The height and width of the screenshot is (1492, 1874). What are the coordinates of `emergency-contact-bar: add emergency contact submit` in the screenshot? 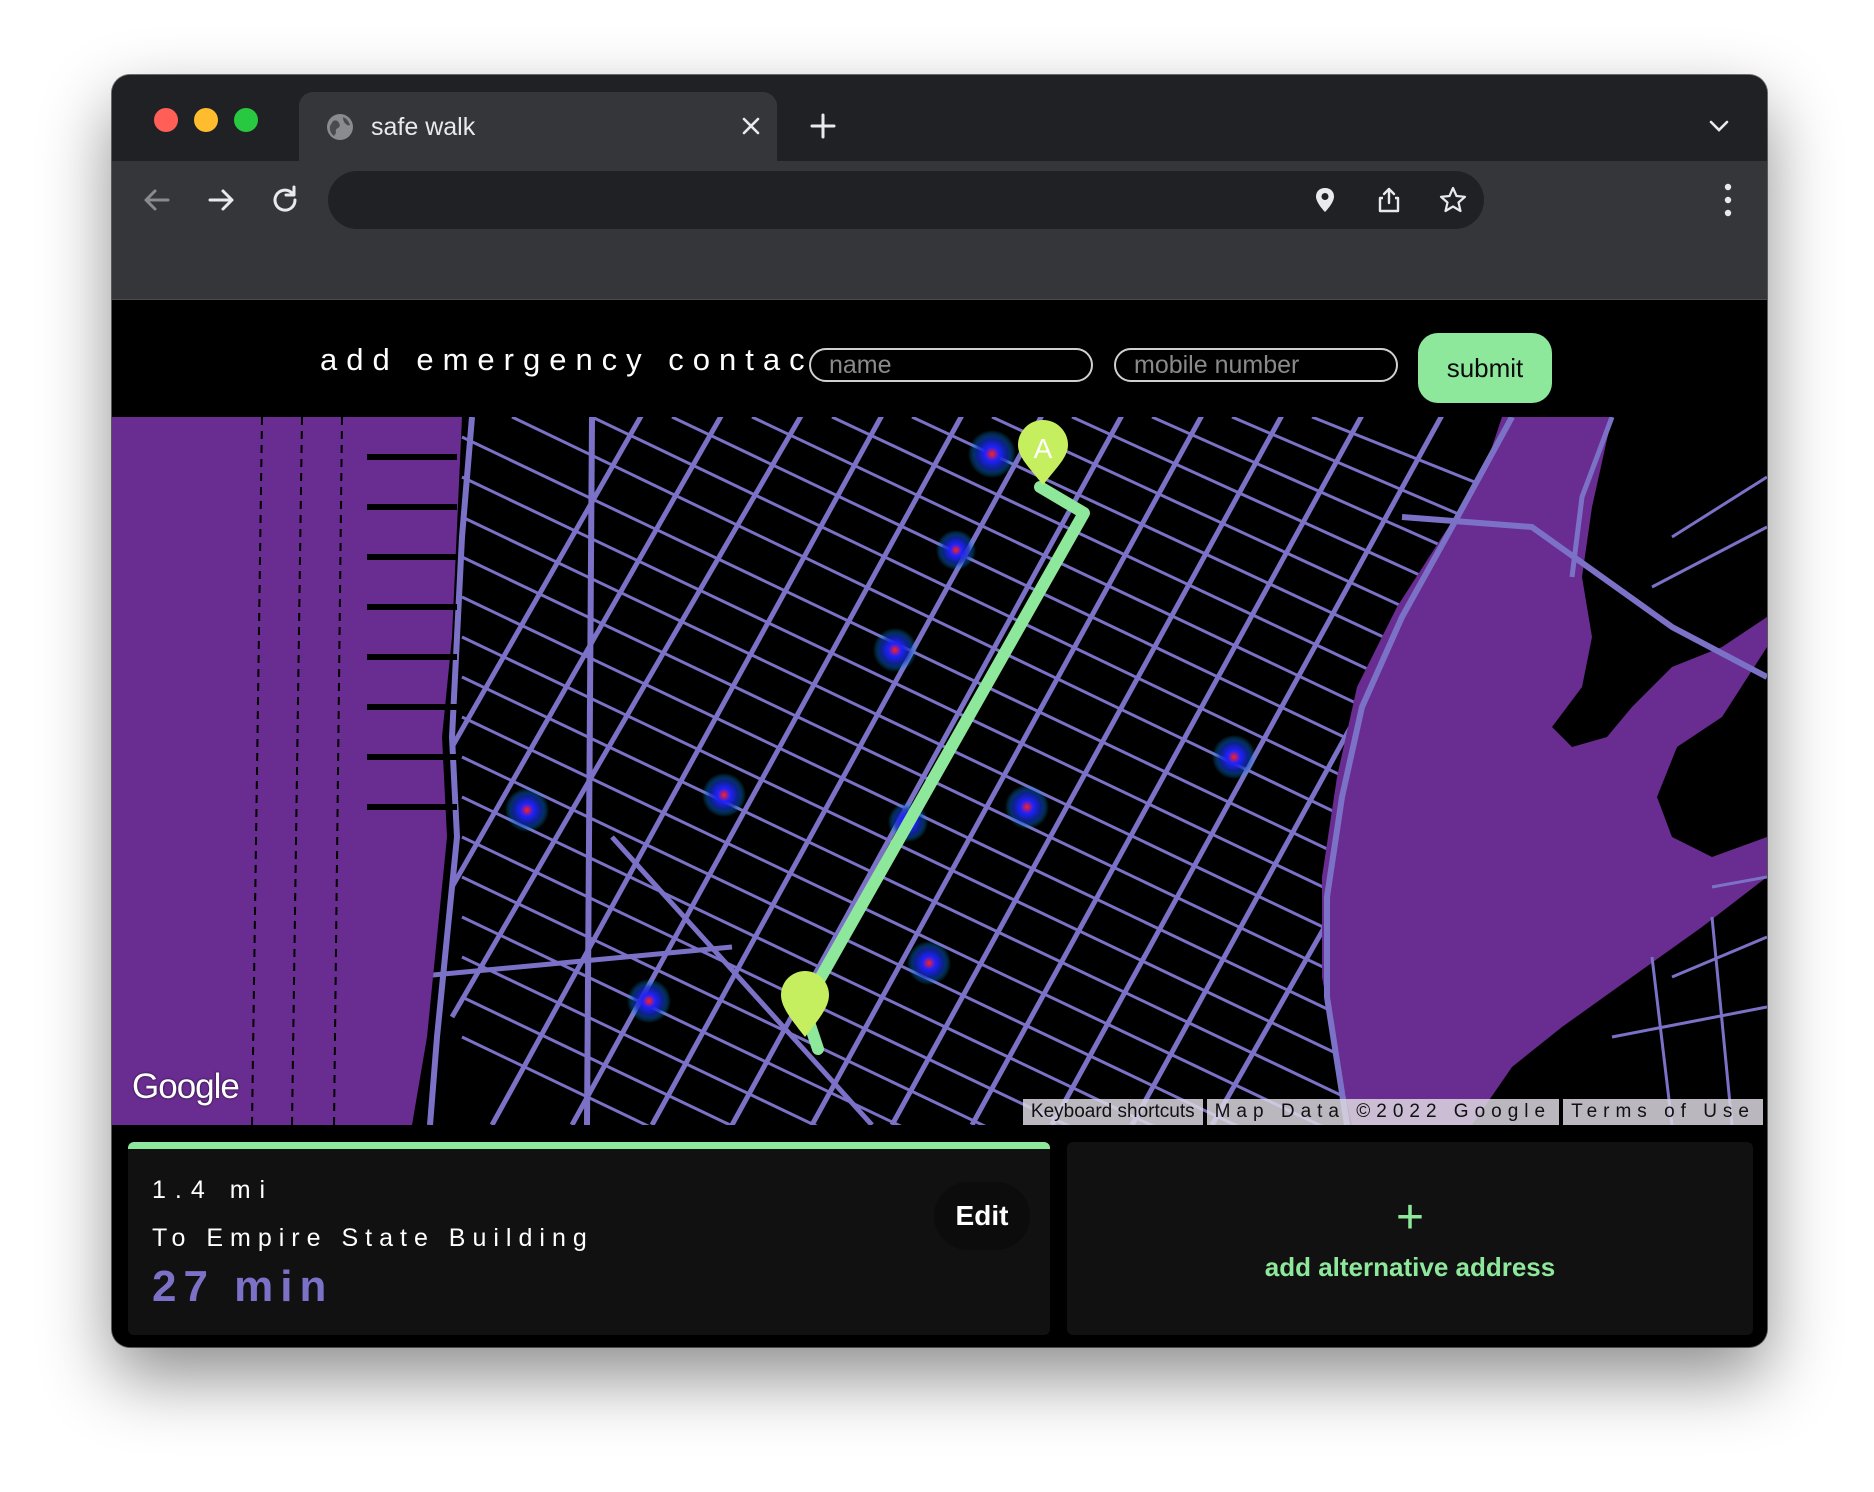 It's located at (939, 358).